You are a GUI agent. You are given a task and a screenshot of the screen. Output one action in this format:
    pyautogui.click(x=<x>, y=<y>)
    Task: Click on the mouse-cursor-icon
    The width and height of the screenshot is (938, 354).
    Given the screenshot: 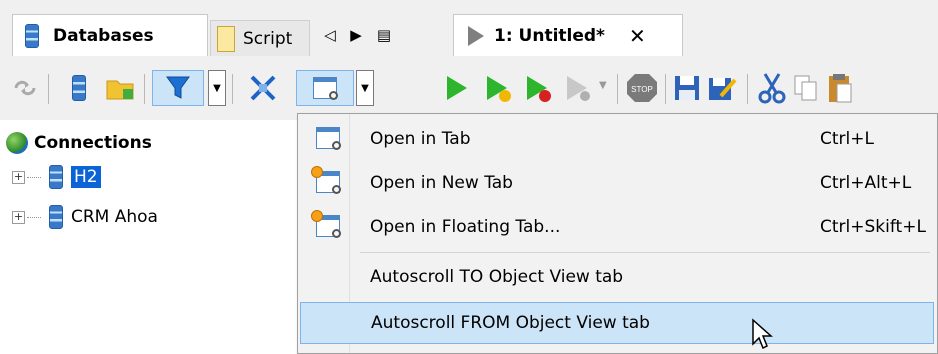 What is the action you would take?
    pyautogui.click(x=762, y=334)
    